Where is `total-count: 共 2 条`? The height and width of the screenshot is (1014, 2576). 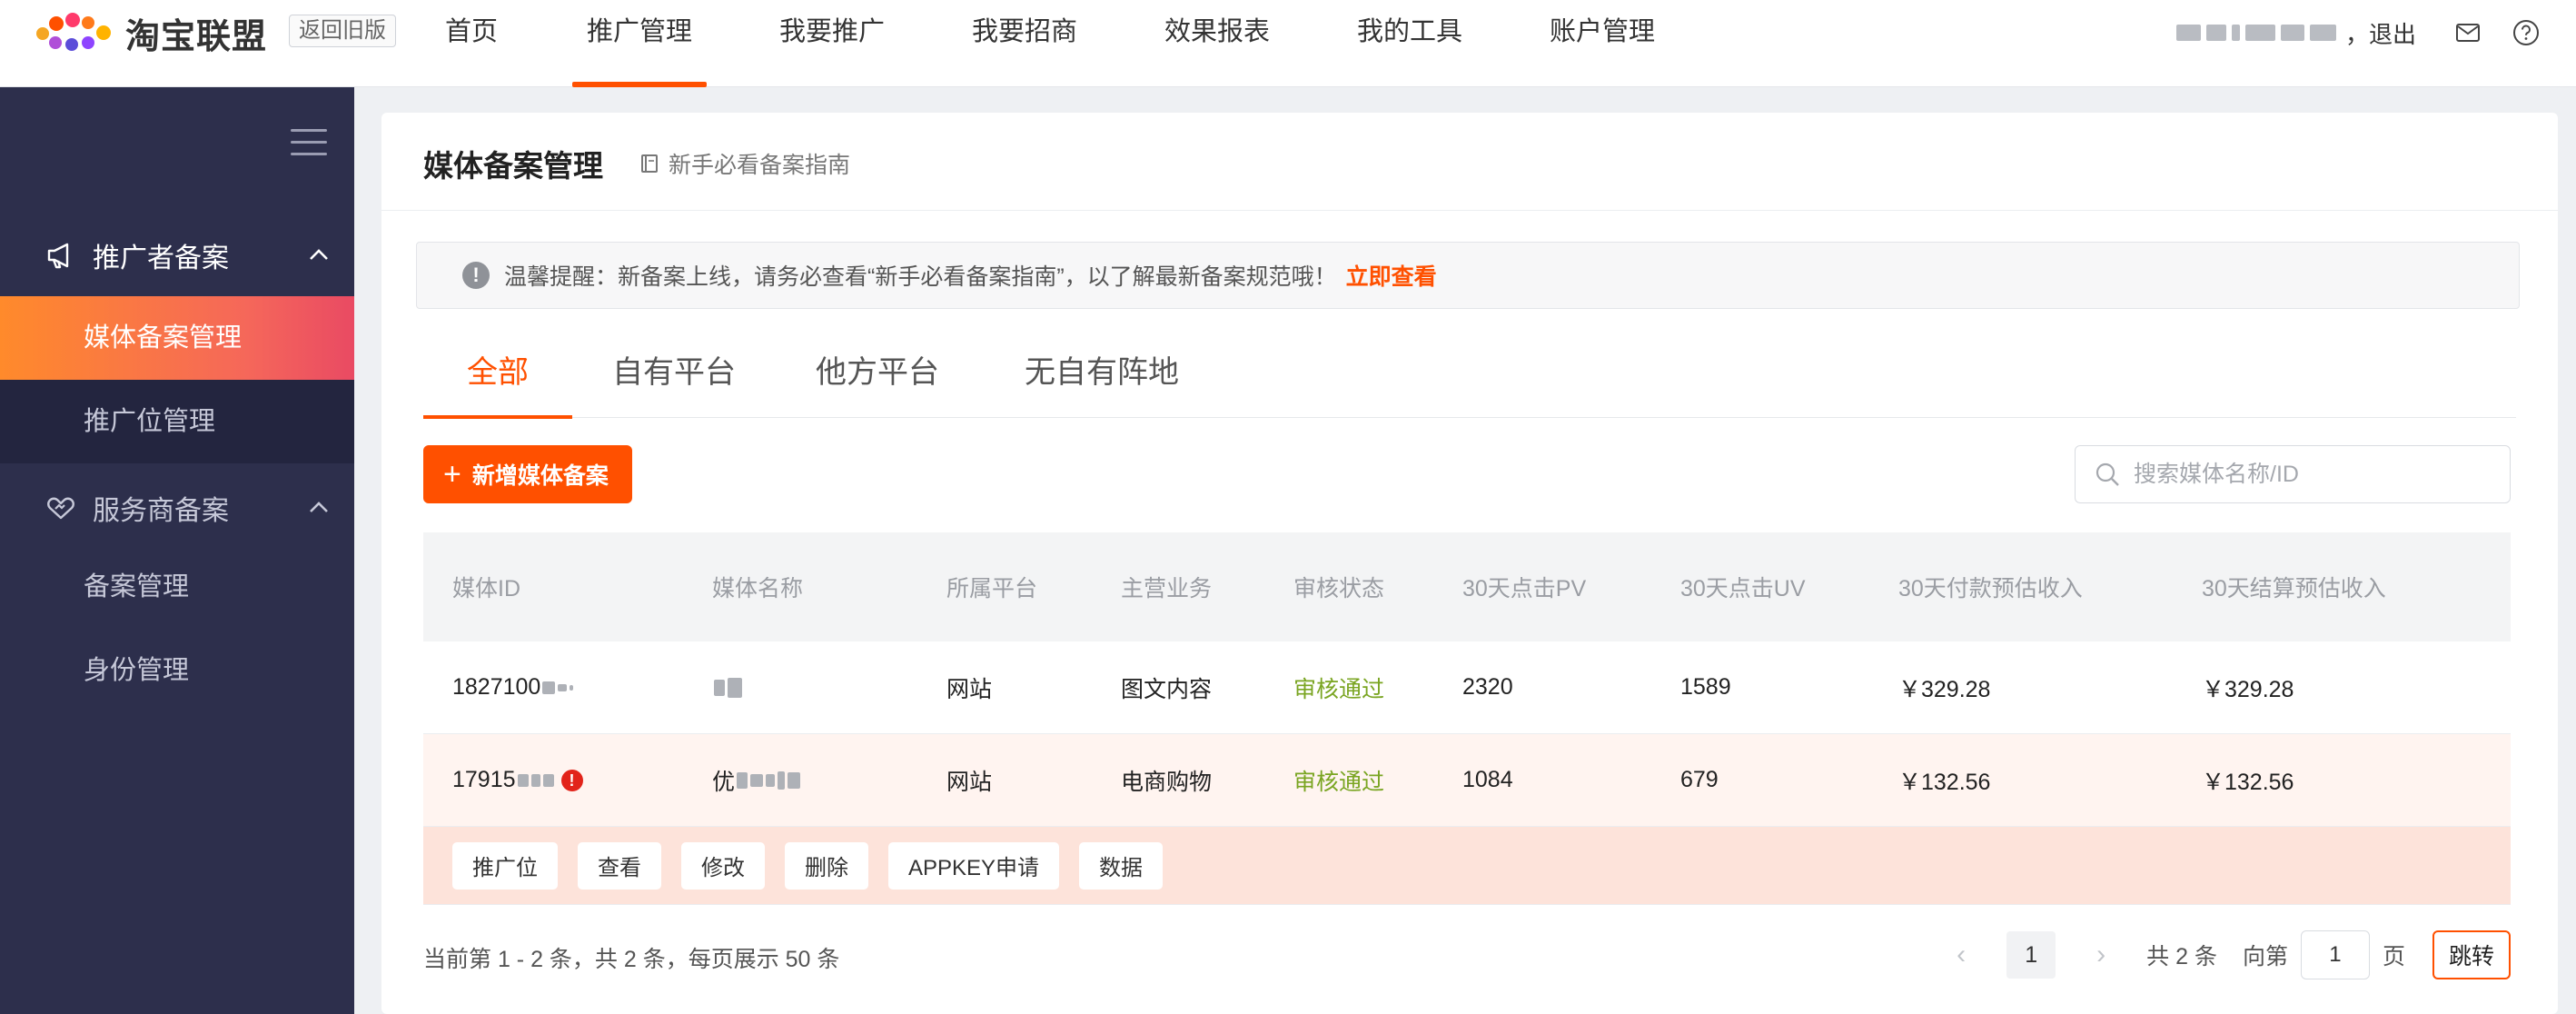
total-count: 共 2 条 is located at coordinates (2181, 956).